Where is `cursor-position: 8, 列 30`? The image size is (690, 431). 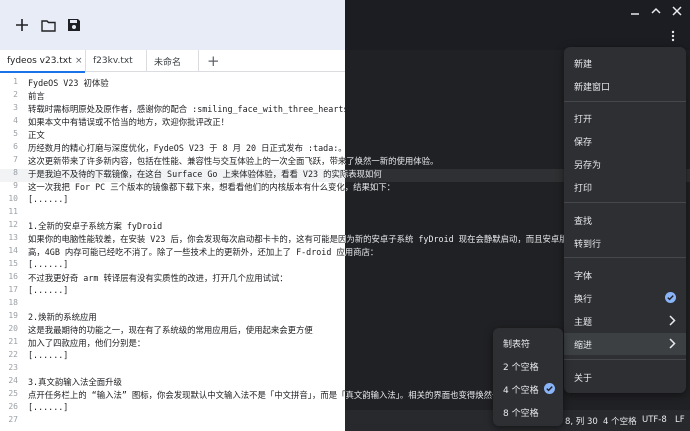
cursor-position: 8, 列 30 is located at coordinates (581, 421).